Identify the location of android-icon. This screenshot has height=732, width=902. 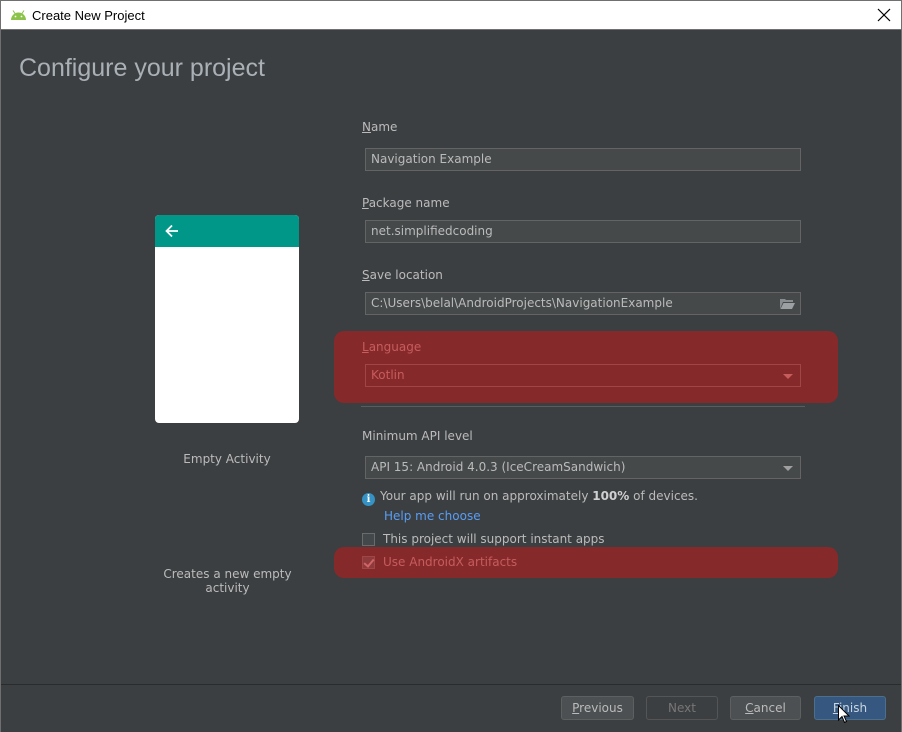
(18, 15).